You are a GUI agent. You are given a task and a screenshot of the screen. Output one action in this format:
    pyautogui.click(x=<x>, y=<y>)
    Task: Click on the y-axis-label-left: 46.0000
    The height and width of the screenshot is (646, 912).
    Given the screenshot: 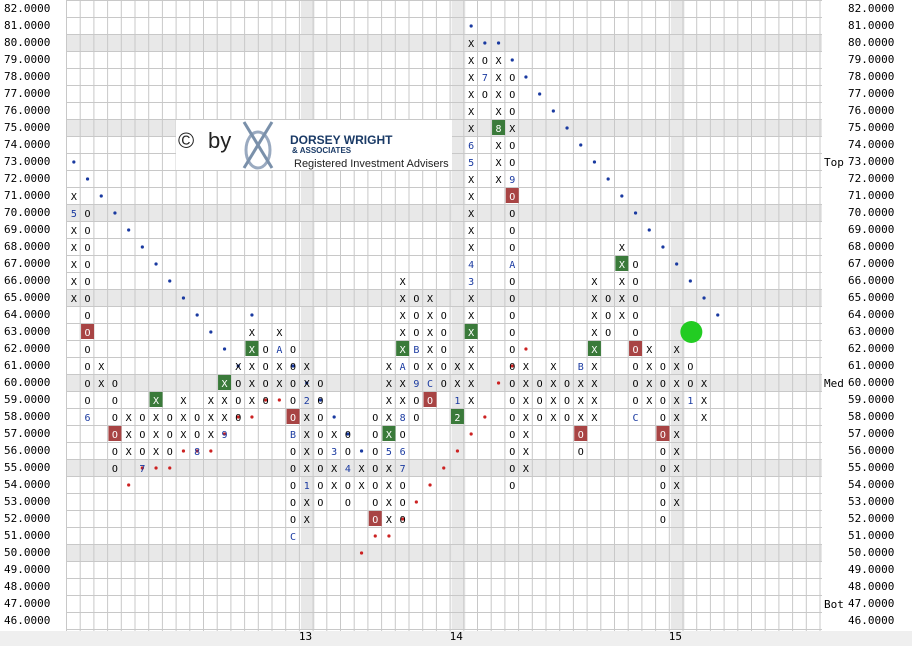 What is the action you would take?
    pyautogui.click(x=27, y=620)
    